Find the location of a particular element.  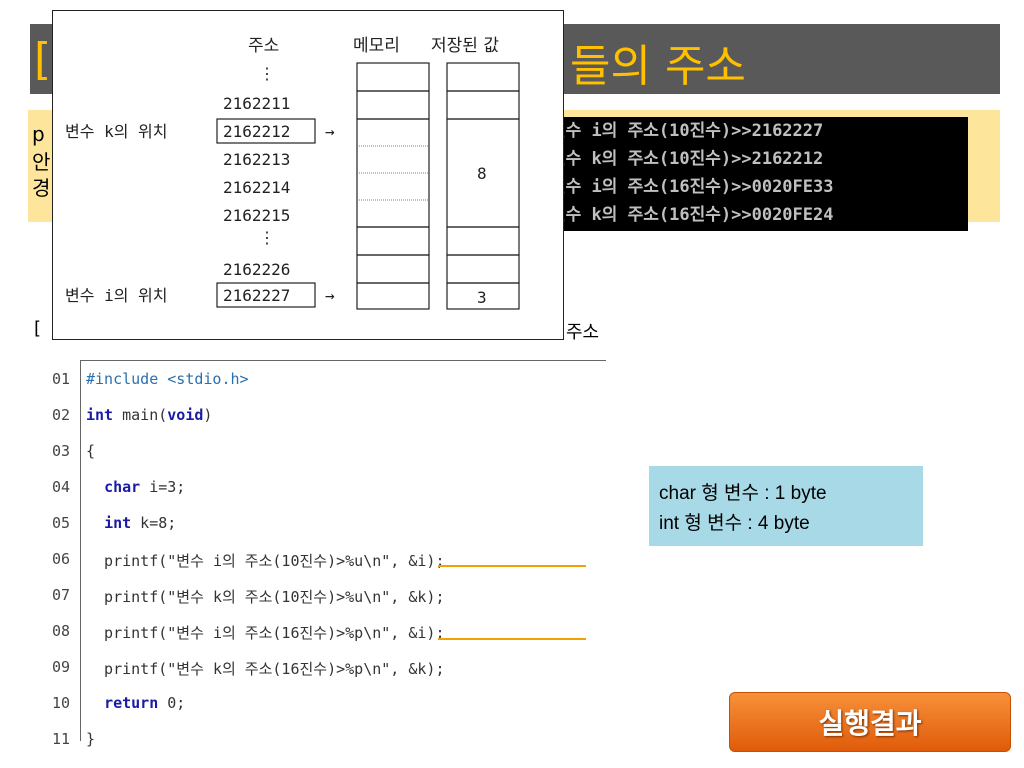

line-number: 10 is located at coordinates (60, 703).